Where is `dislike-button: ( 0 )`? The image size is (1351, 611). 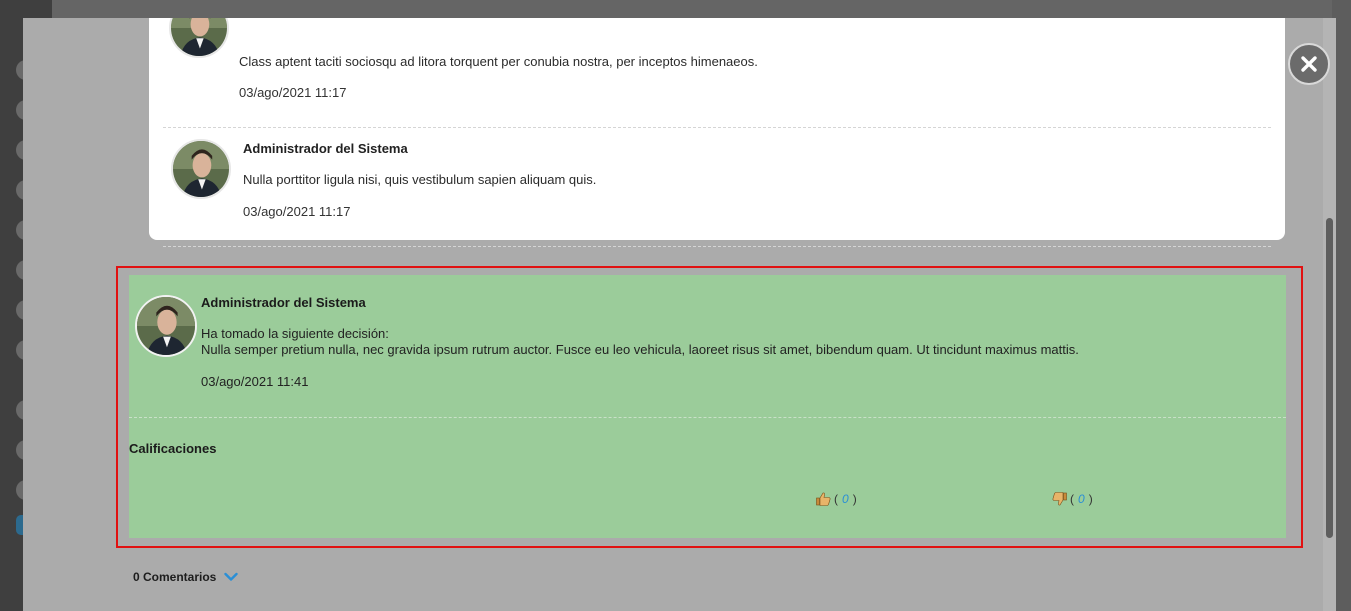 dislike-button: ( 0 ) is located at coordinates (1072, 499).